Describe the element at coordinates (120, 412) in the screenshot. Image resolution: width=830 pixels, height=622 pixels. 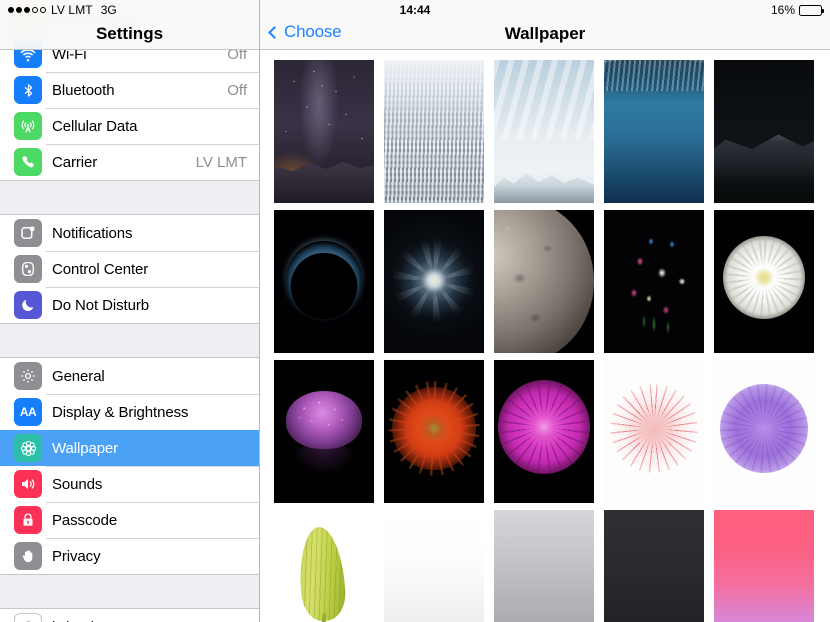
I see `sidebar-item-label: Display & Brightness` at that location.